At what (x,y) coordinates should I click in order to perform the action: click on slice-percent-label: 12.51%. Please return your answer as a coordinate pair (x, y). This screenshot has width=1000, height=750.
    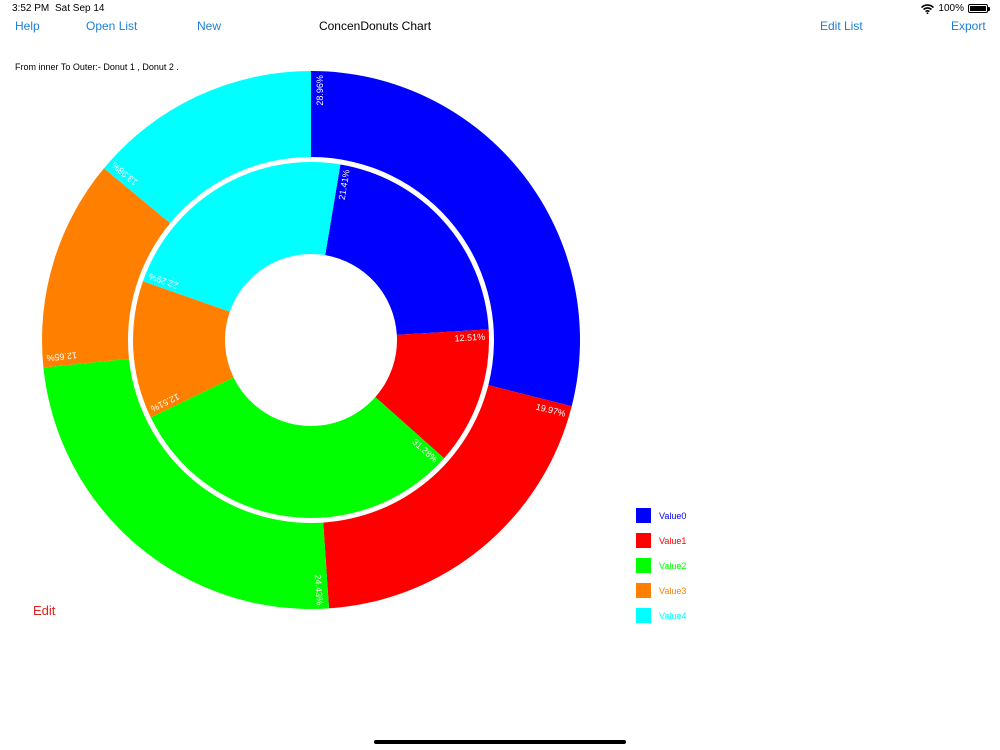
    Looking at the image, I should click on (469, 338).